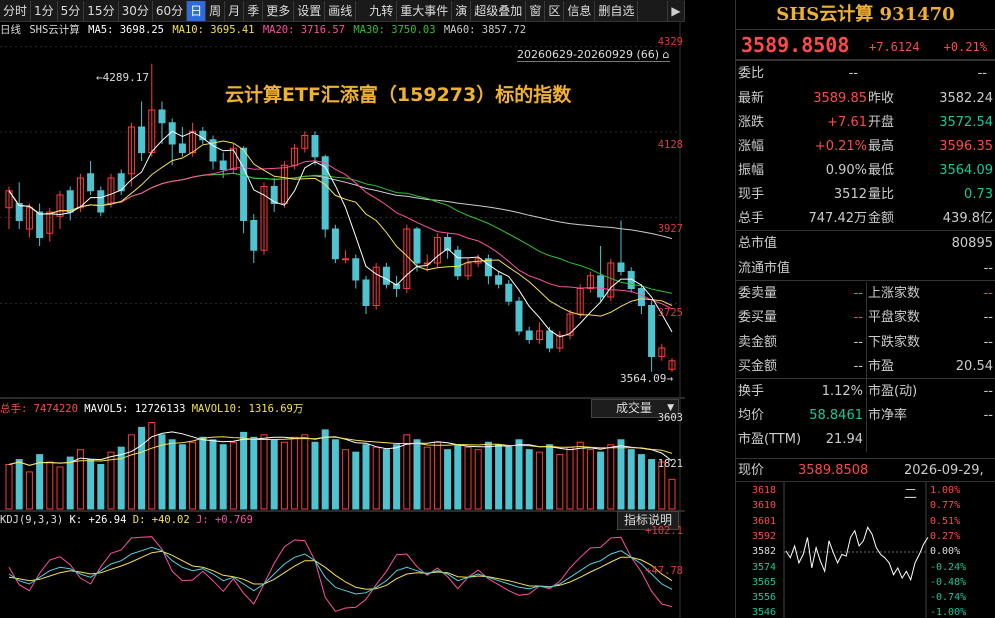 The height and width of the screenshot is (618, 995). Describe the element at coordinates (71, 10) in the screenshot. I see `toolbar-item: 5分` at that location.